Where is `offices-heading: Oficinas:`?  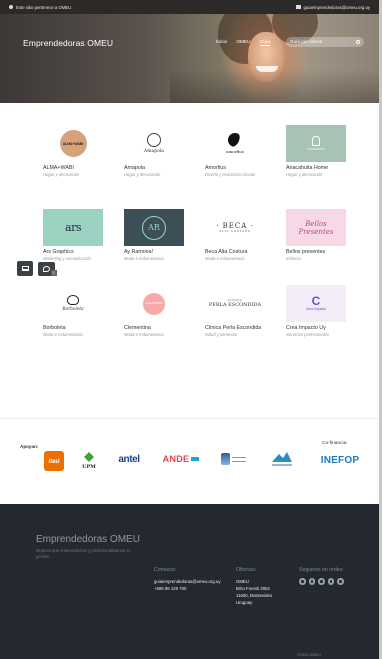
offices-heading: Oficinas: is located at coordinates (246, 570).